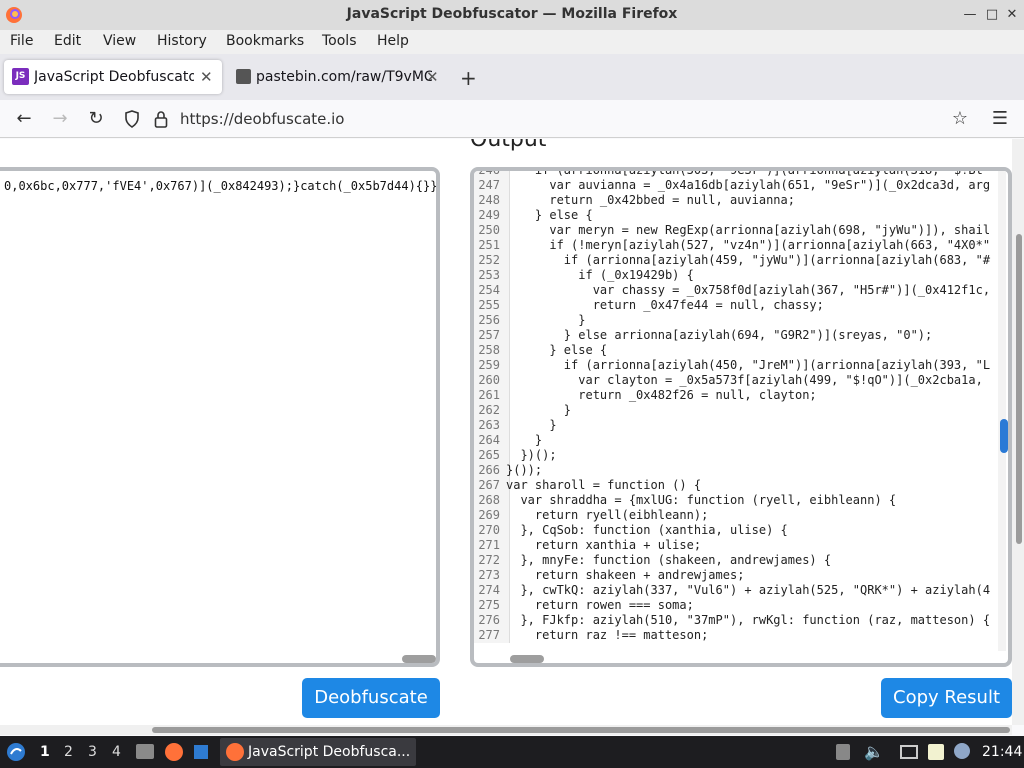  Describe the element at coordinates (1019, 389) in the screenshot. I see `page-v-scrollbar-thumb` at that location.